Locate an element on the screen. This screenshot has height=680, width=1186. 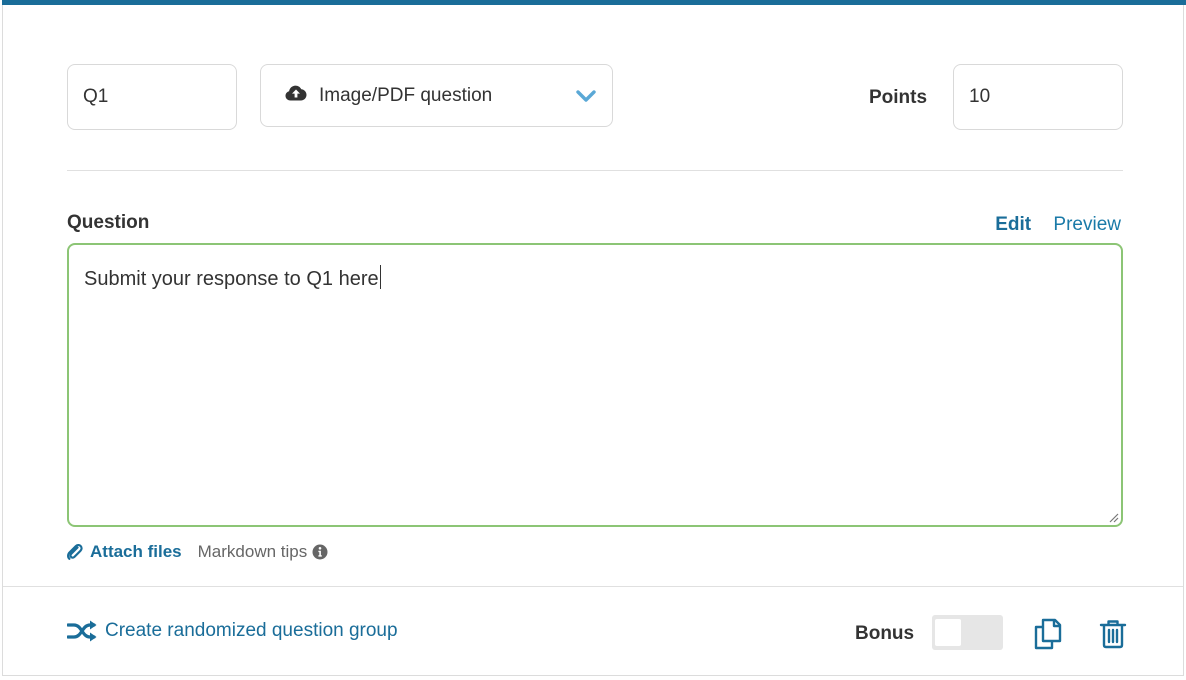
text-cursor is located at coordinates (380, 277).